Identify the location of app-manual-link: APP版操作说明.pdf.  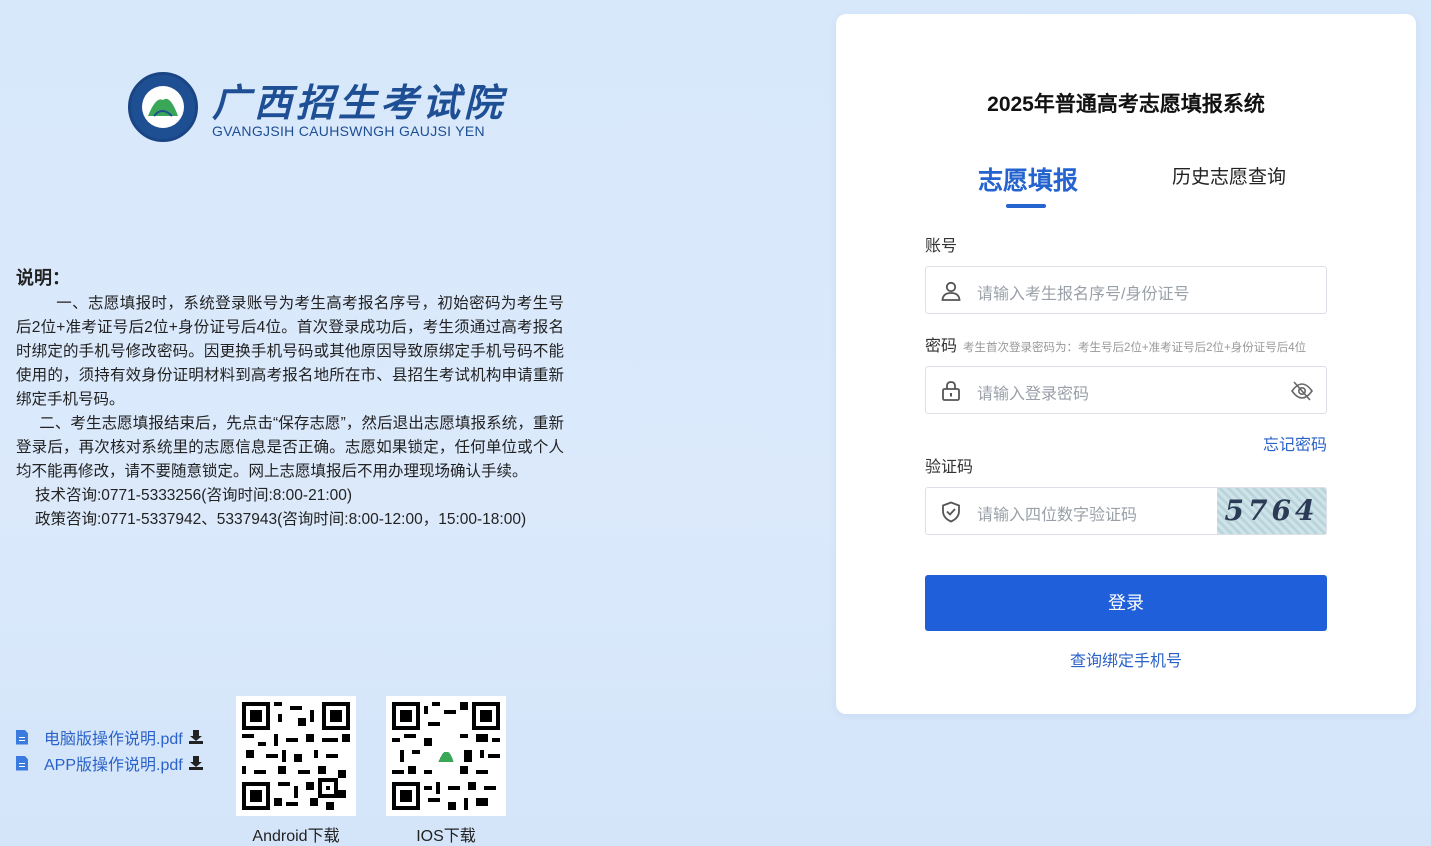
(109, 763).